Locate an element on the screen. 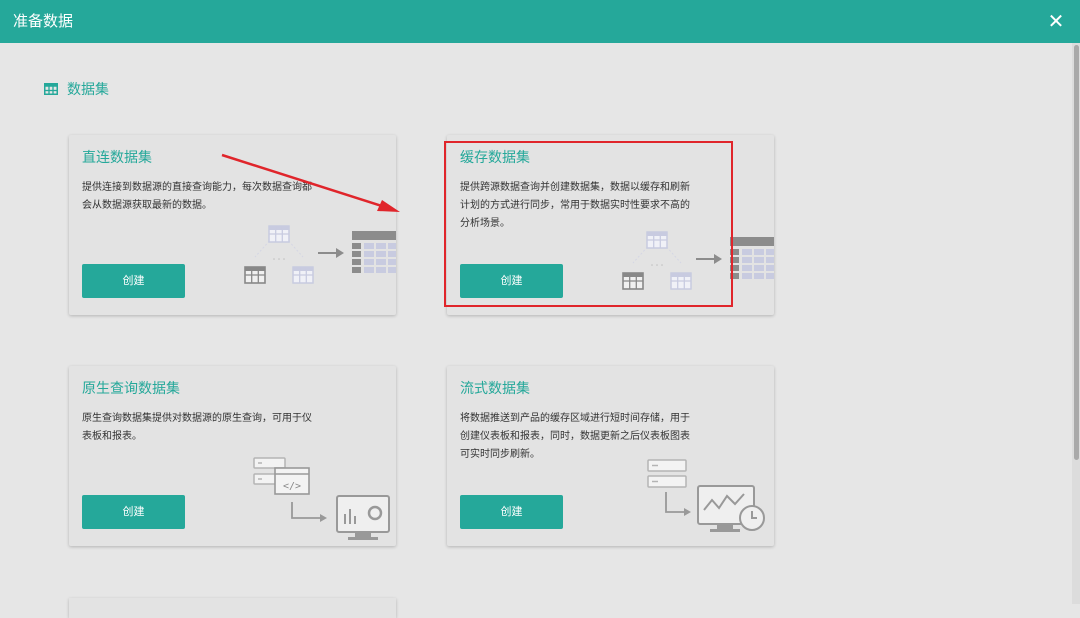  scrollbar-thumb is located at coordinates (1076, 252).